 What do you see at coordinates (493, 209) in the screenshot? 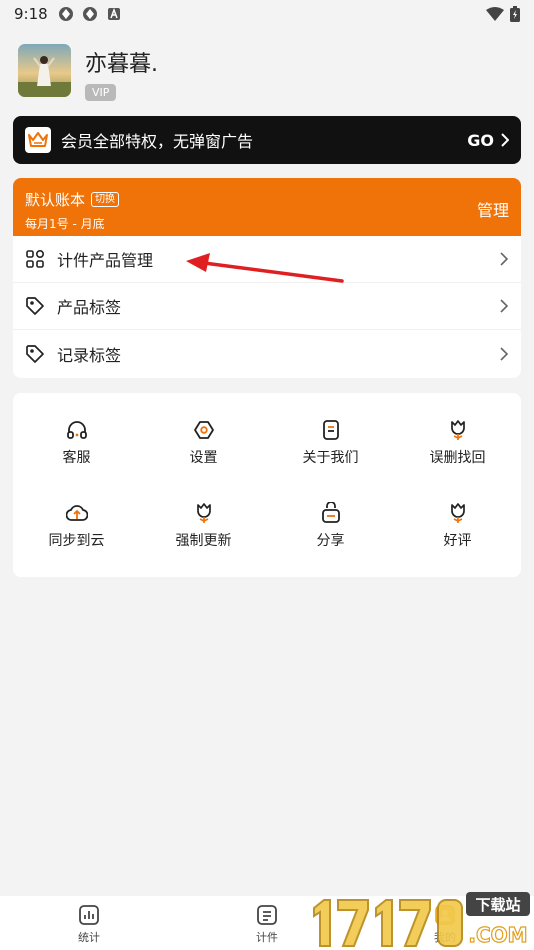
I see `manage-button: 管理` at bounding box center [493, 209].